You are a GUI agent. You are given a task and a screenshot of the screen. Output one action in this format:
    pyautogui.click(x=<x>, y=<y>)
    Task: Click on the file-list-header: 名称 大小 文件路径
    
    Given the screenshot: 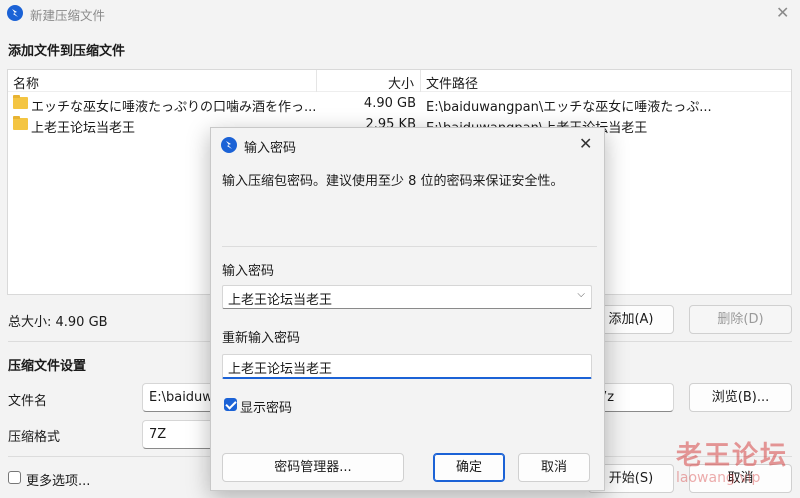 What is the action you would take?
    pyautogui.click(x=399, y=81)
    